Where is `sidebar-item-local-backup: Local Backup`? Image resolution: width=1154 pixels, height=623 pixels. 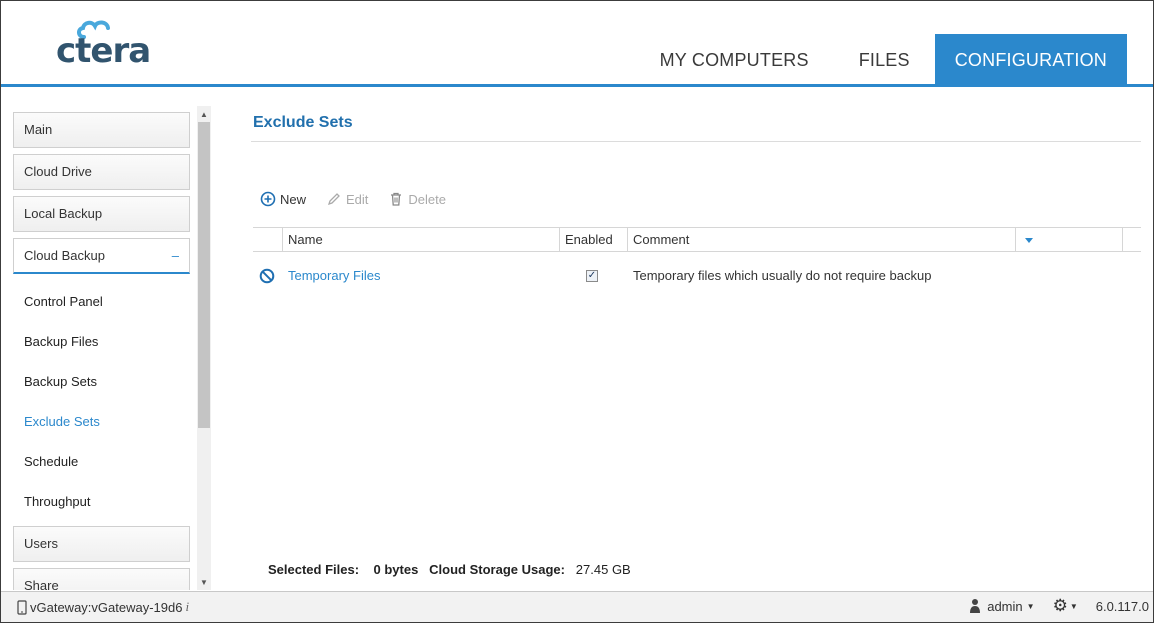
sidebar-item-local-backup: Local Backup is located at coordinates (101, 214).